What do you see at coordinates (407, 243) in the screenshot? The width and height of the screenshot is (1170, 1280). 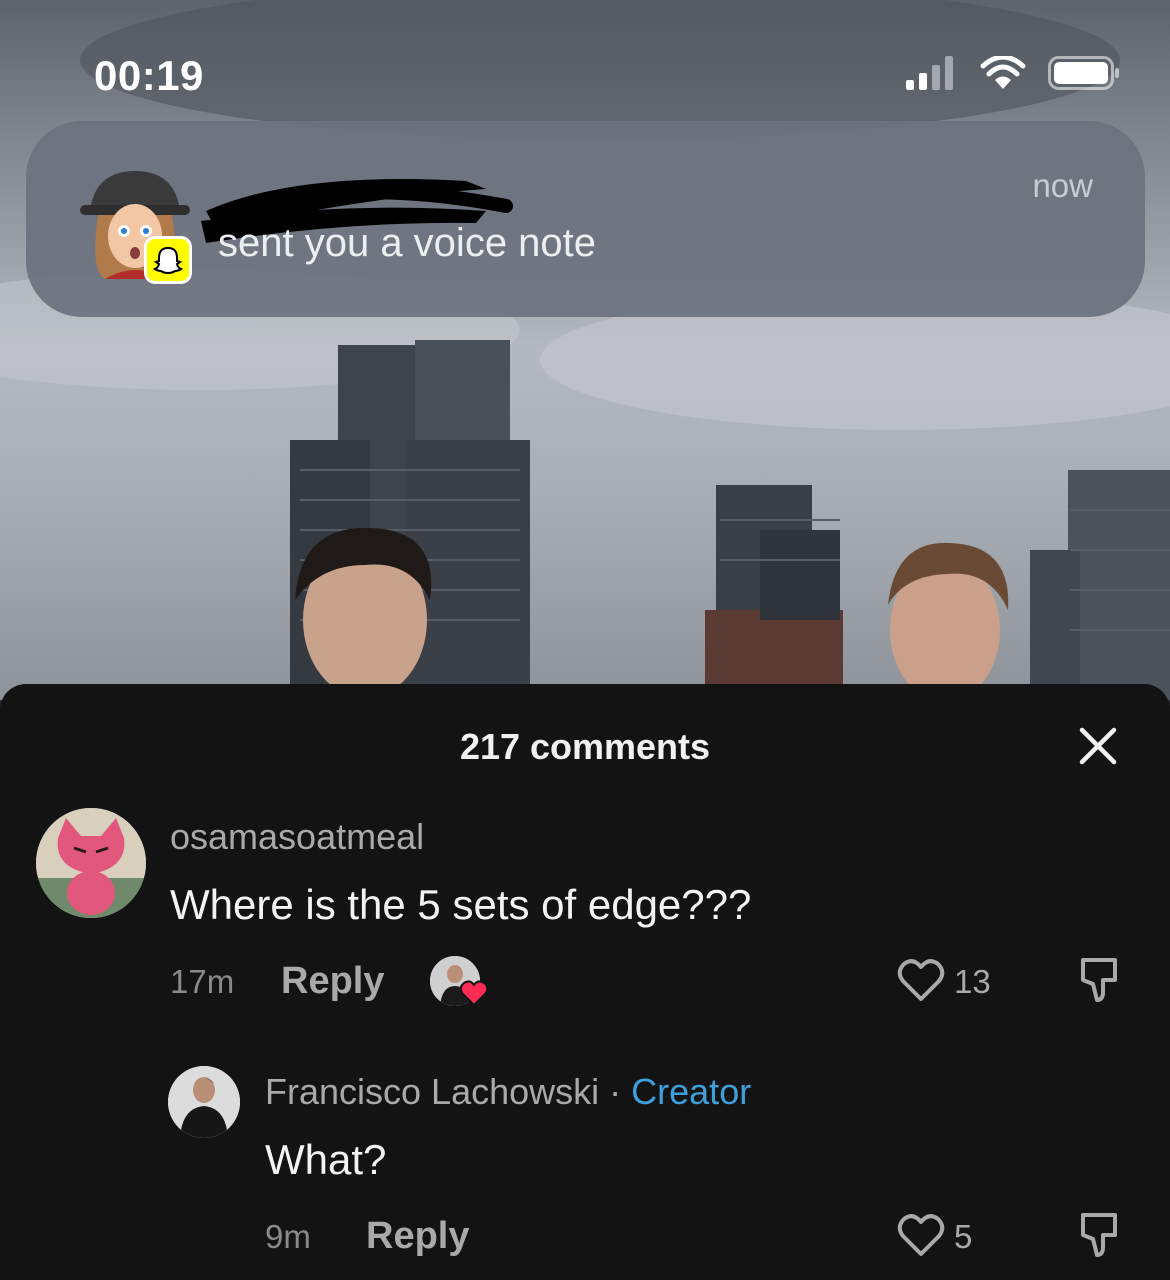 I see `notification-message: sent you a voice note` at bounding box center [407, 243].